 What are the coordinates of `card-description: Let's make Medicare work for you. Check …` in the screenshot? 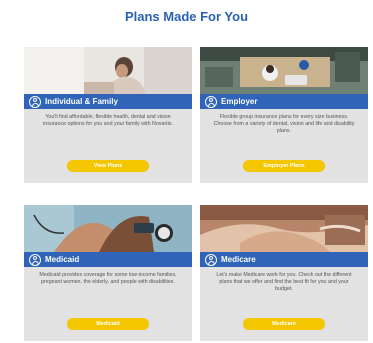 It's located at (284, 282).